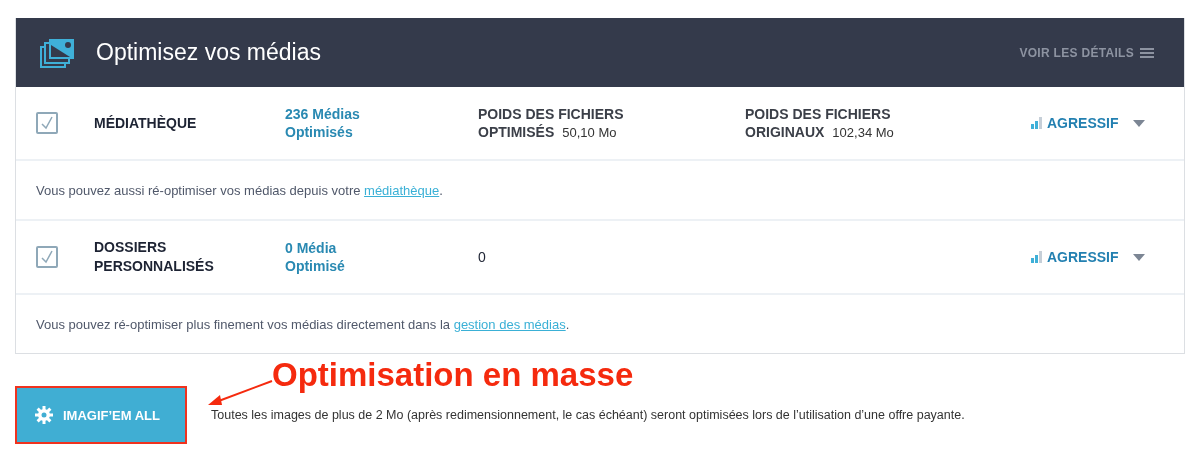 The width and height of the screenshot is (1200, 457). What do you see at coordinates (340, 257) in the screenshot?
I see `optimized-count: 0 Média Optimisé` at bounding box center [340, 257].